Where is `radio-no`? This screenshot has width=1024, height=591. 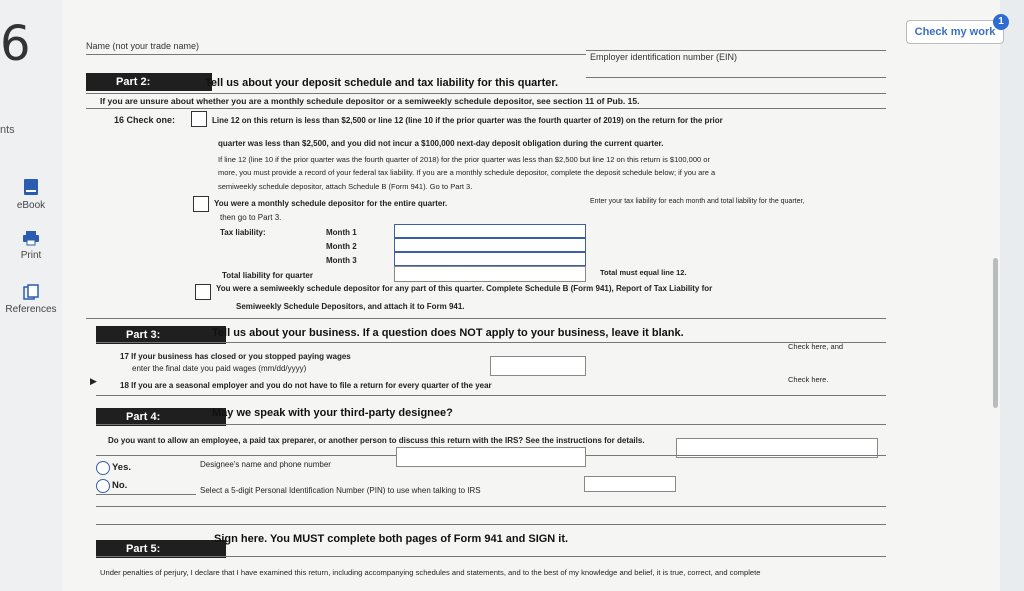 radio-no is located at coordinates (103, 486).